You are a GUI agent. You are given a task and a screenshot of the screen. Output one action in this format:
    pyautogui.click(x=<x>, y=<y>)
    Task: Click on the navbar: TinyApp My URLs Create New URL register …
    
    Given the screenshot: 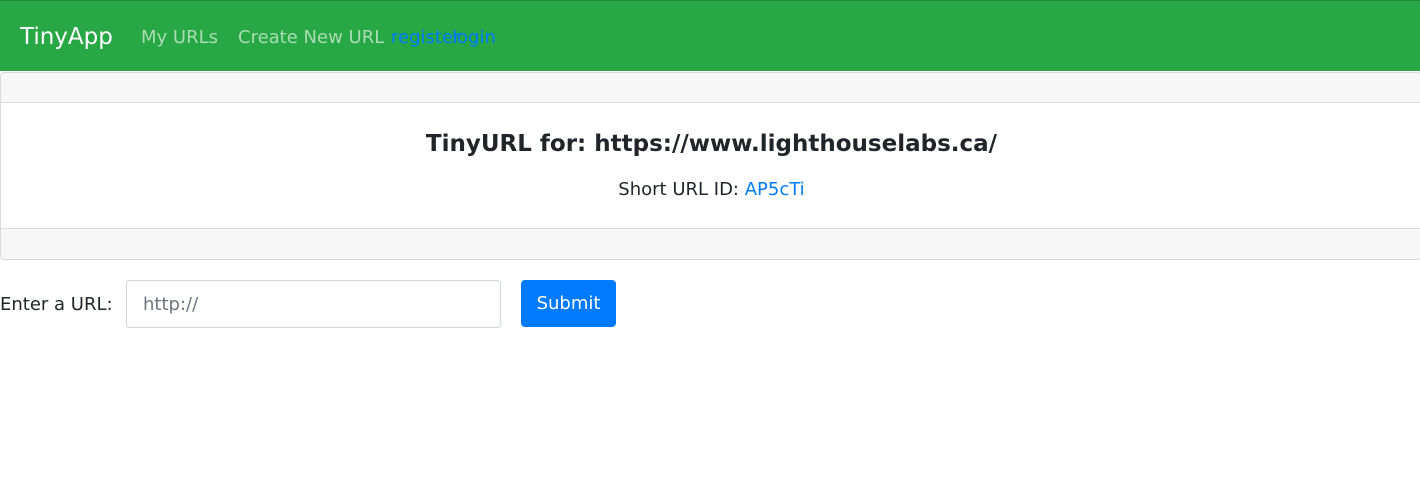 What is the action you would take?
    pyautogui.click(x=710, y=35)
    